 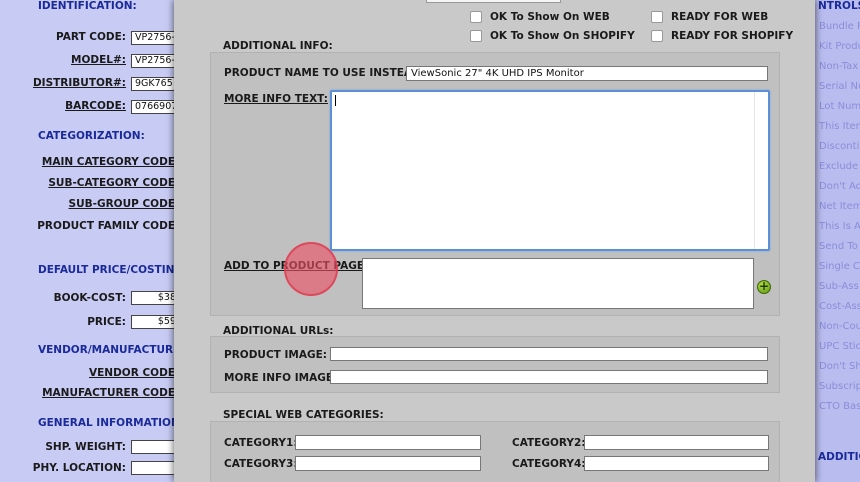 What do you see at coordinates (839, 250) in the screenshot?
I see `control-item: Send To` at bounding box center [839, 250].